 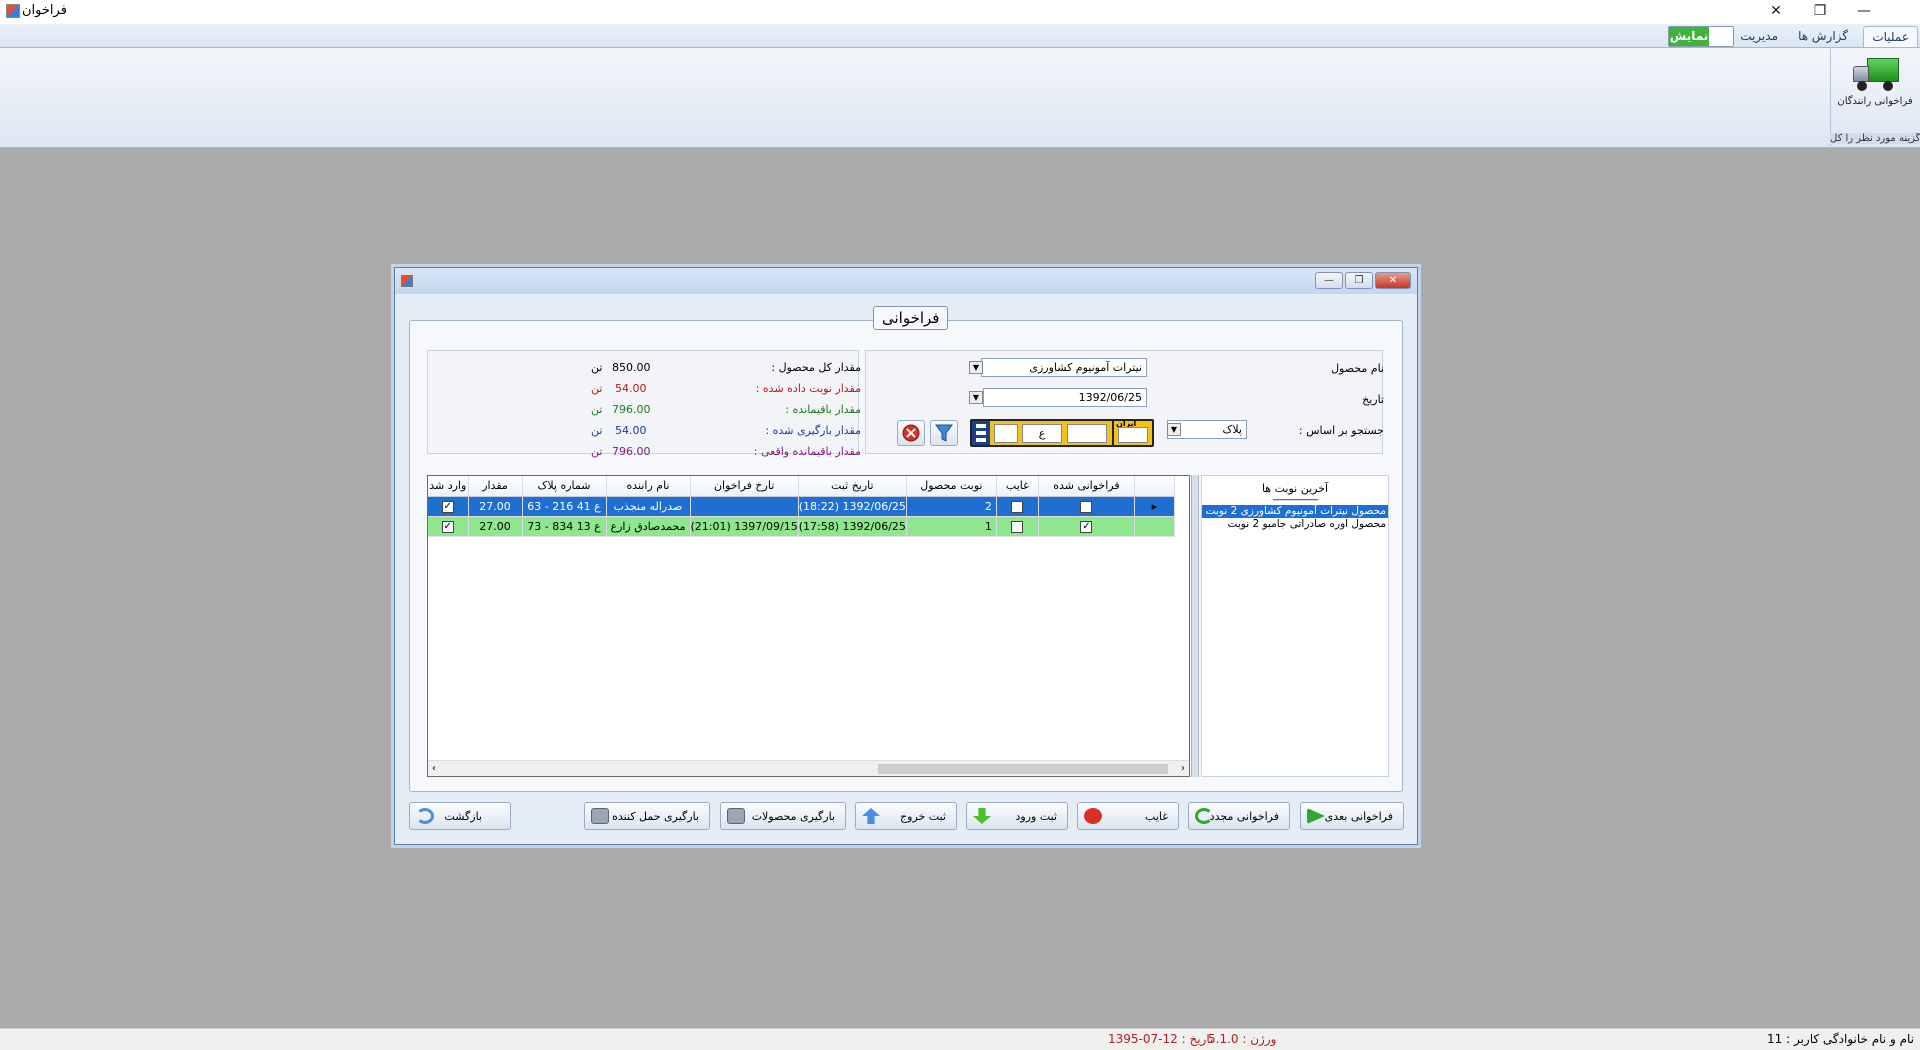 What do you see at coordinates (1295, 488) in the screenshot?
I see `last-queue-title: آخرین نوبت ها` at bounding box center [1295, 488].